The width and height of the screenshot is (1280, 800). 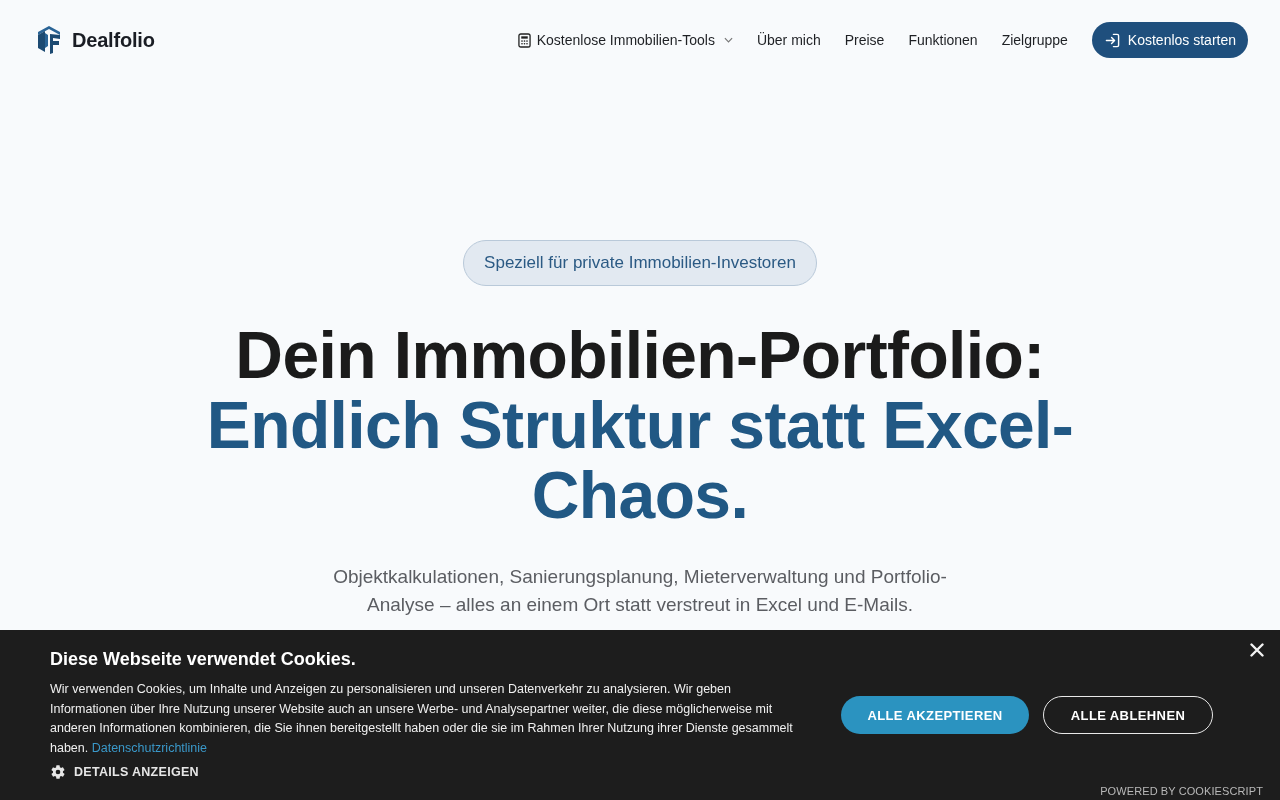 What do you see at coordinates (524, 40) in the screenshot?
I see `calculator-icon` at bounding box center [524, 40].